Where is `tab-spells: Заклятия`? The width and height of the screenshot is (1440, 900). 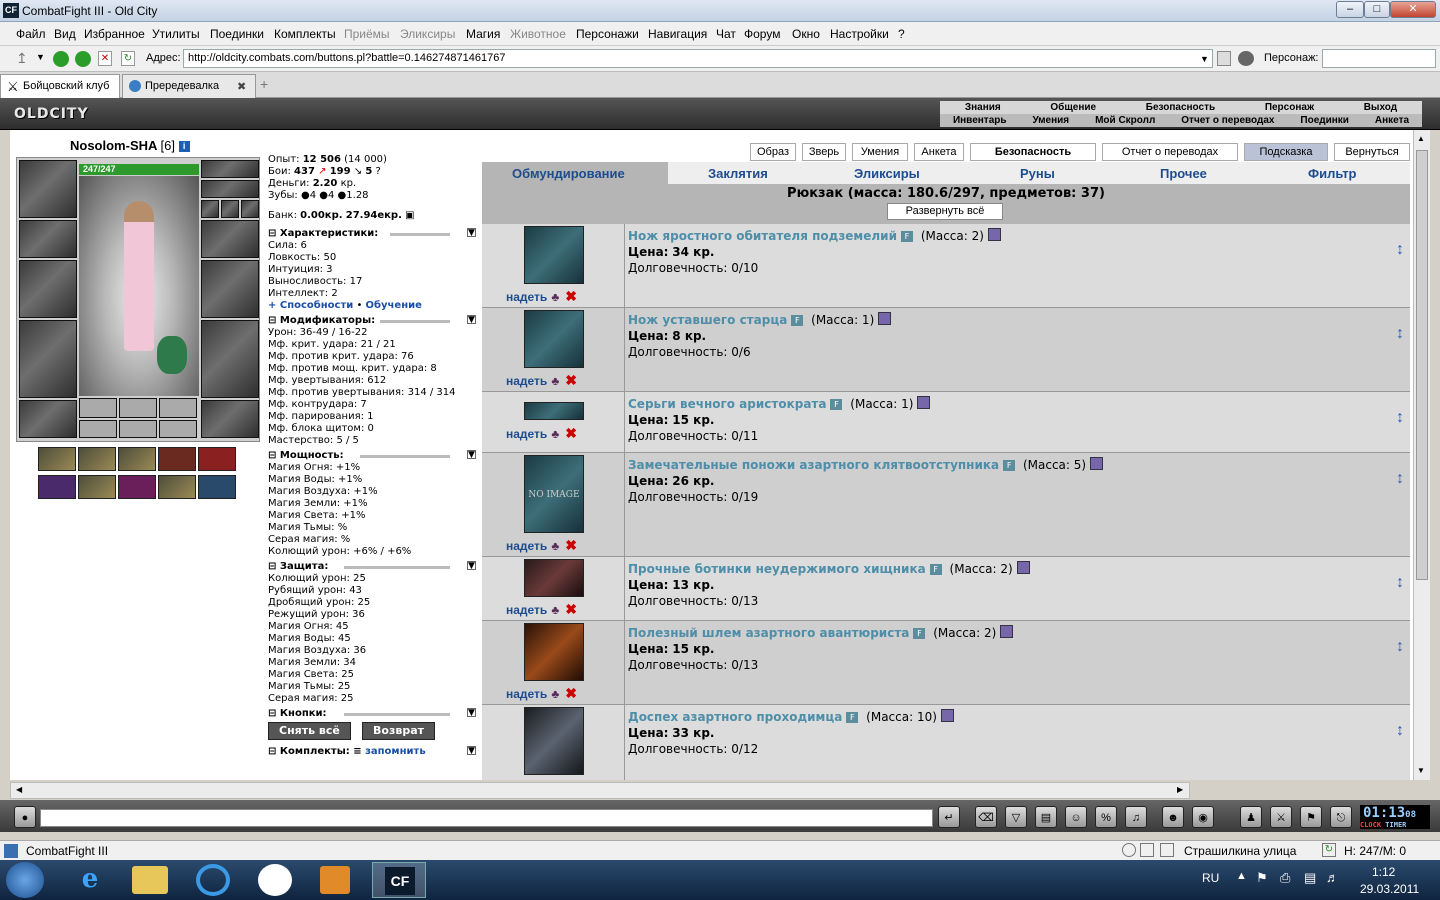 tab-spells: Заклятия is located at coordinates (738, 173).